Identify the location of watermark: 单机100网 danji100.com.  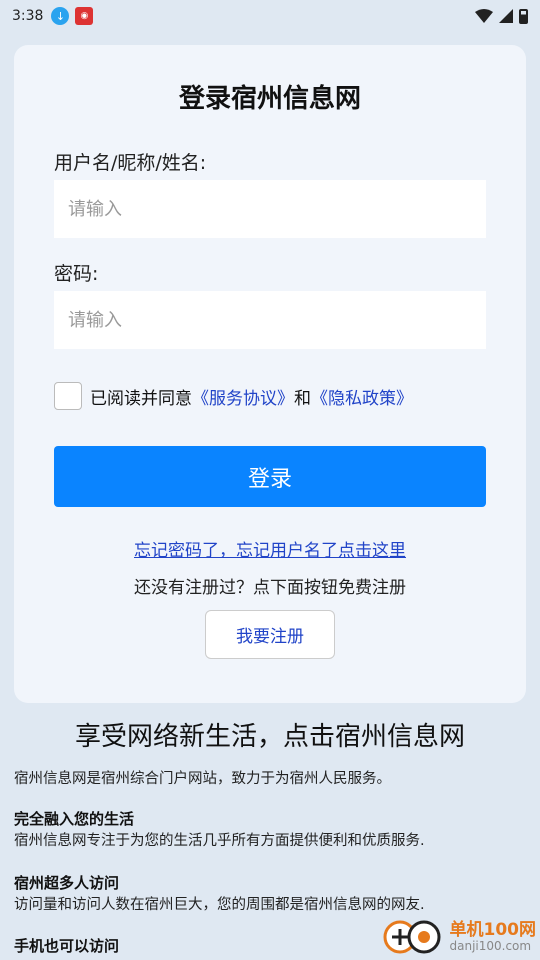
(459, 937).